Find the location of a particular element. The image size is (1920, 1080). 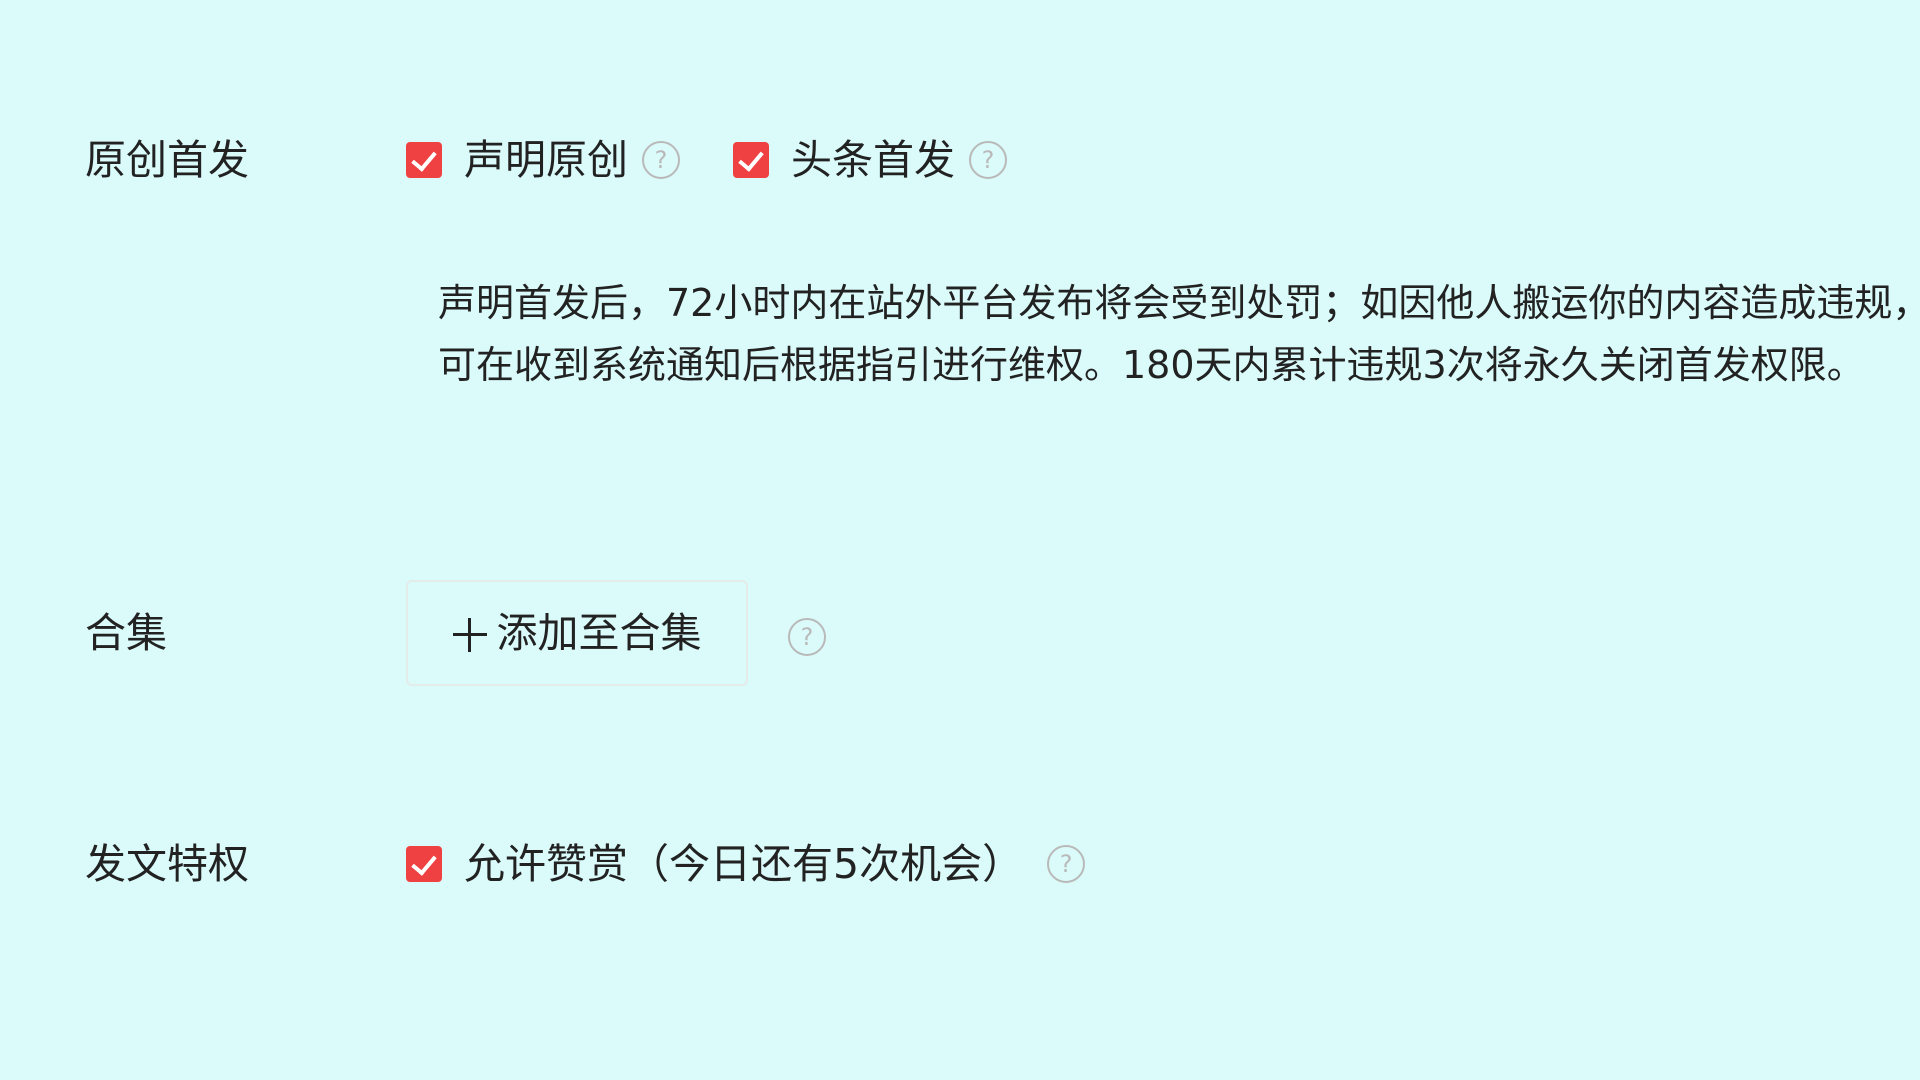

declare-original-label: 声明原创 is located at coordinates (546, 160).